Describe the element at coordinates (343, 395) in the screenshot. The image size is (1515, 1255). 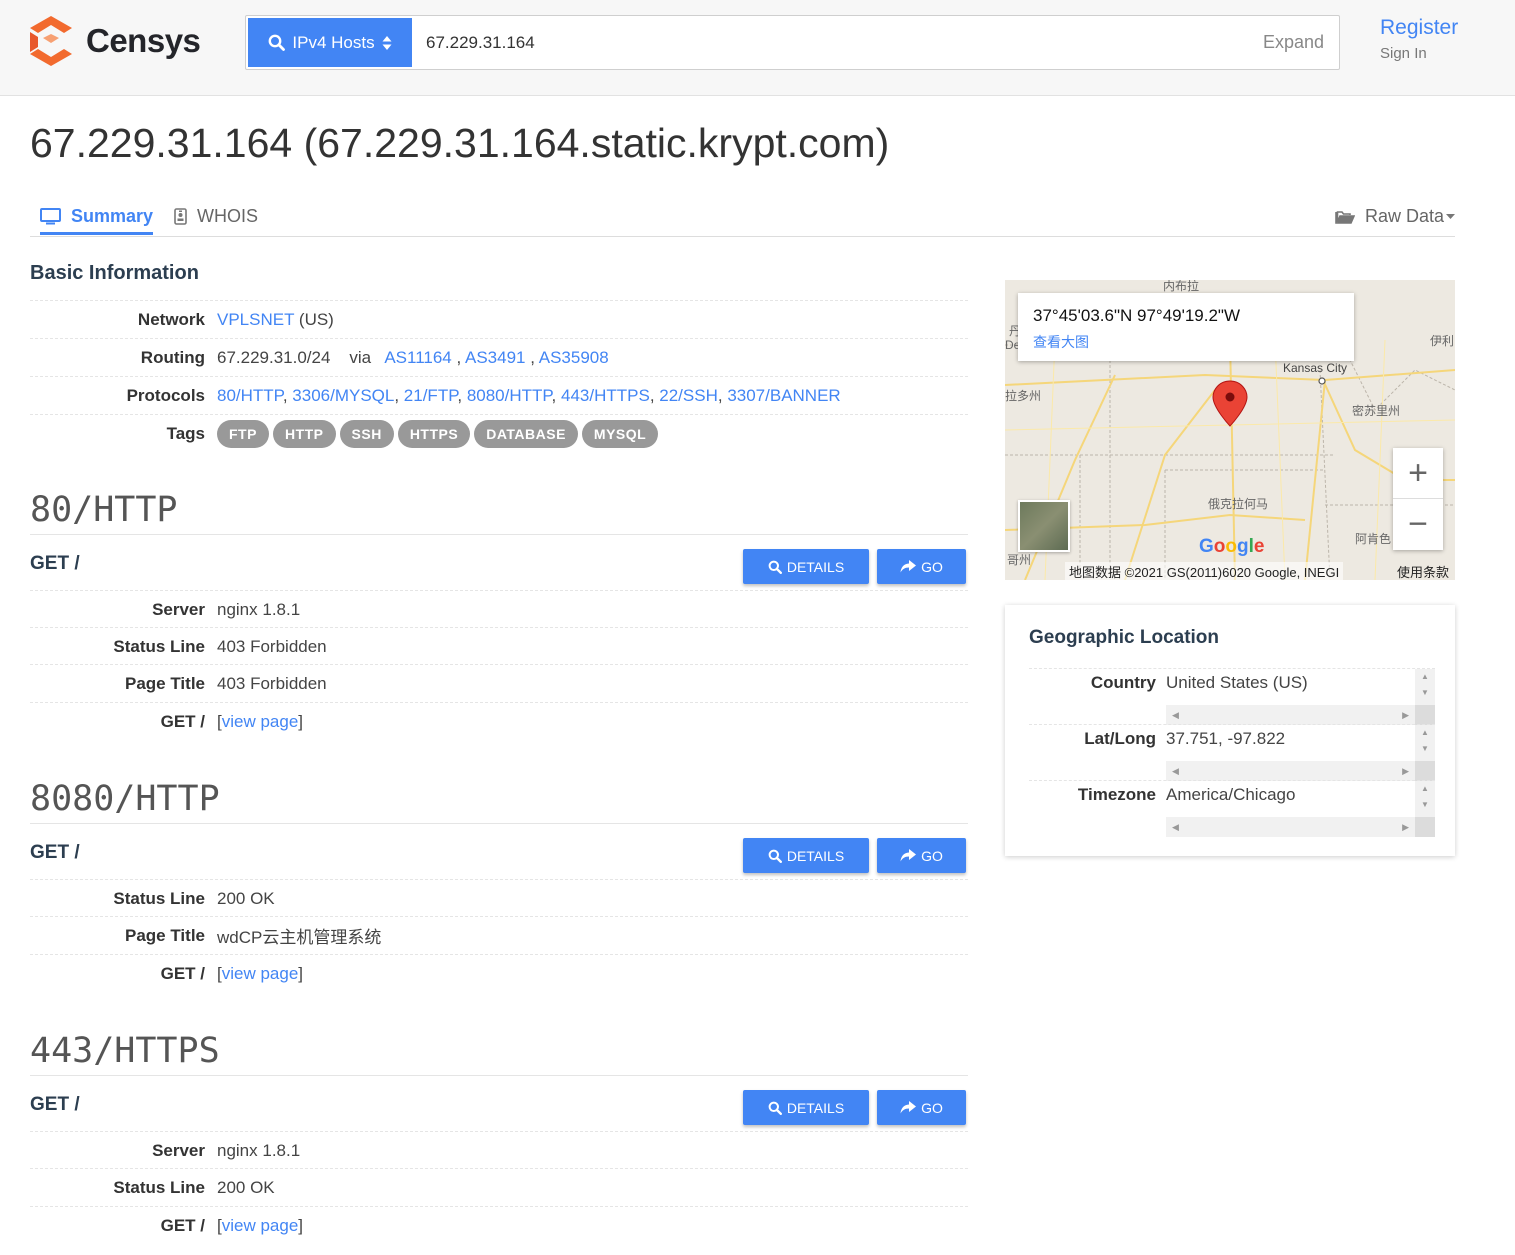
I see `protocol-link: 3306/MYSQL` at that location.